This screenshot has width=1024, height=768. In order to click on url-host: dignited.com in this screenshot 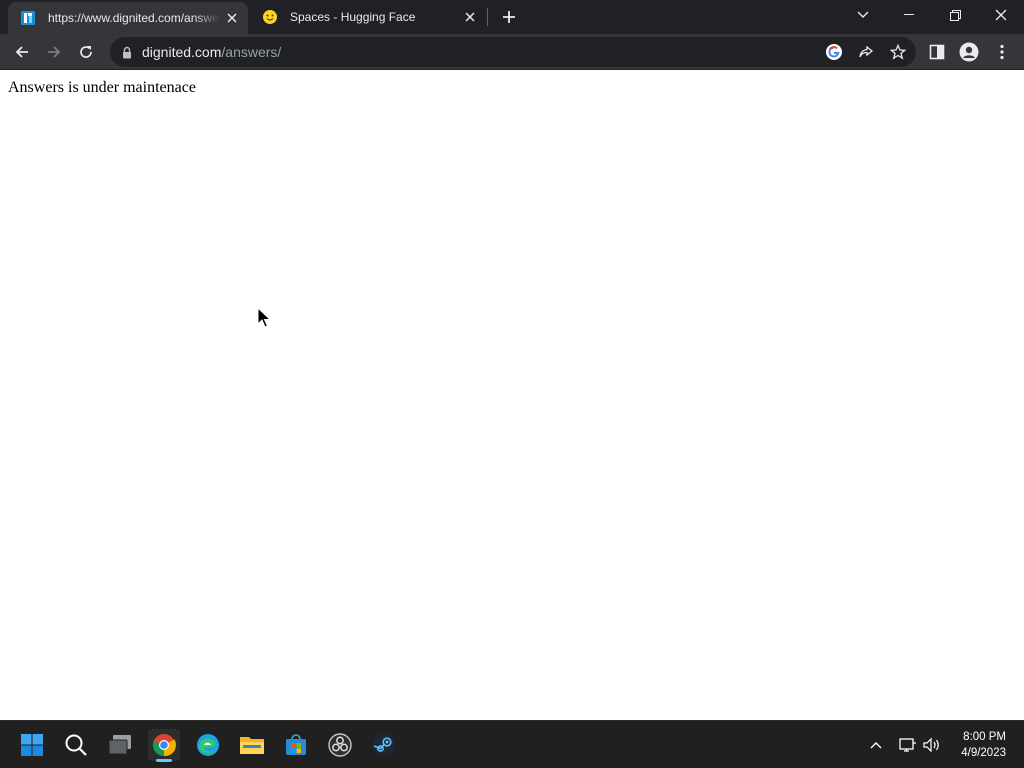, I will do `click(182, 52)`.